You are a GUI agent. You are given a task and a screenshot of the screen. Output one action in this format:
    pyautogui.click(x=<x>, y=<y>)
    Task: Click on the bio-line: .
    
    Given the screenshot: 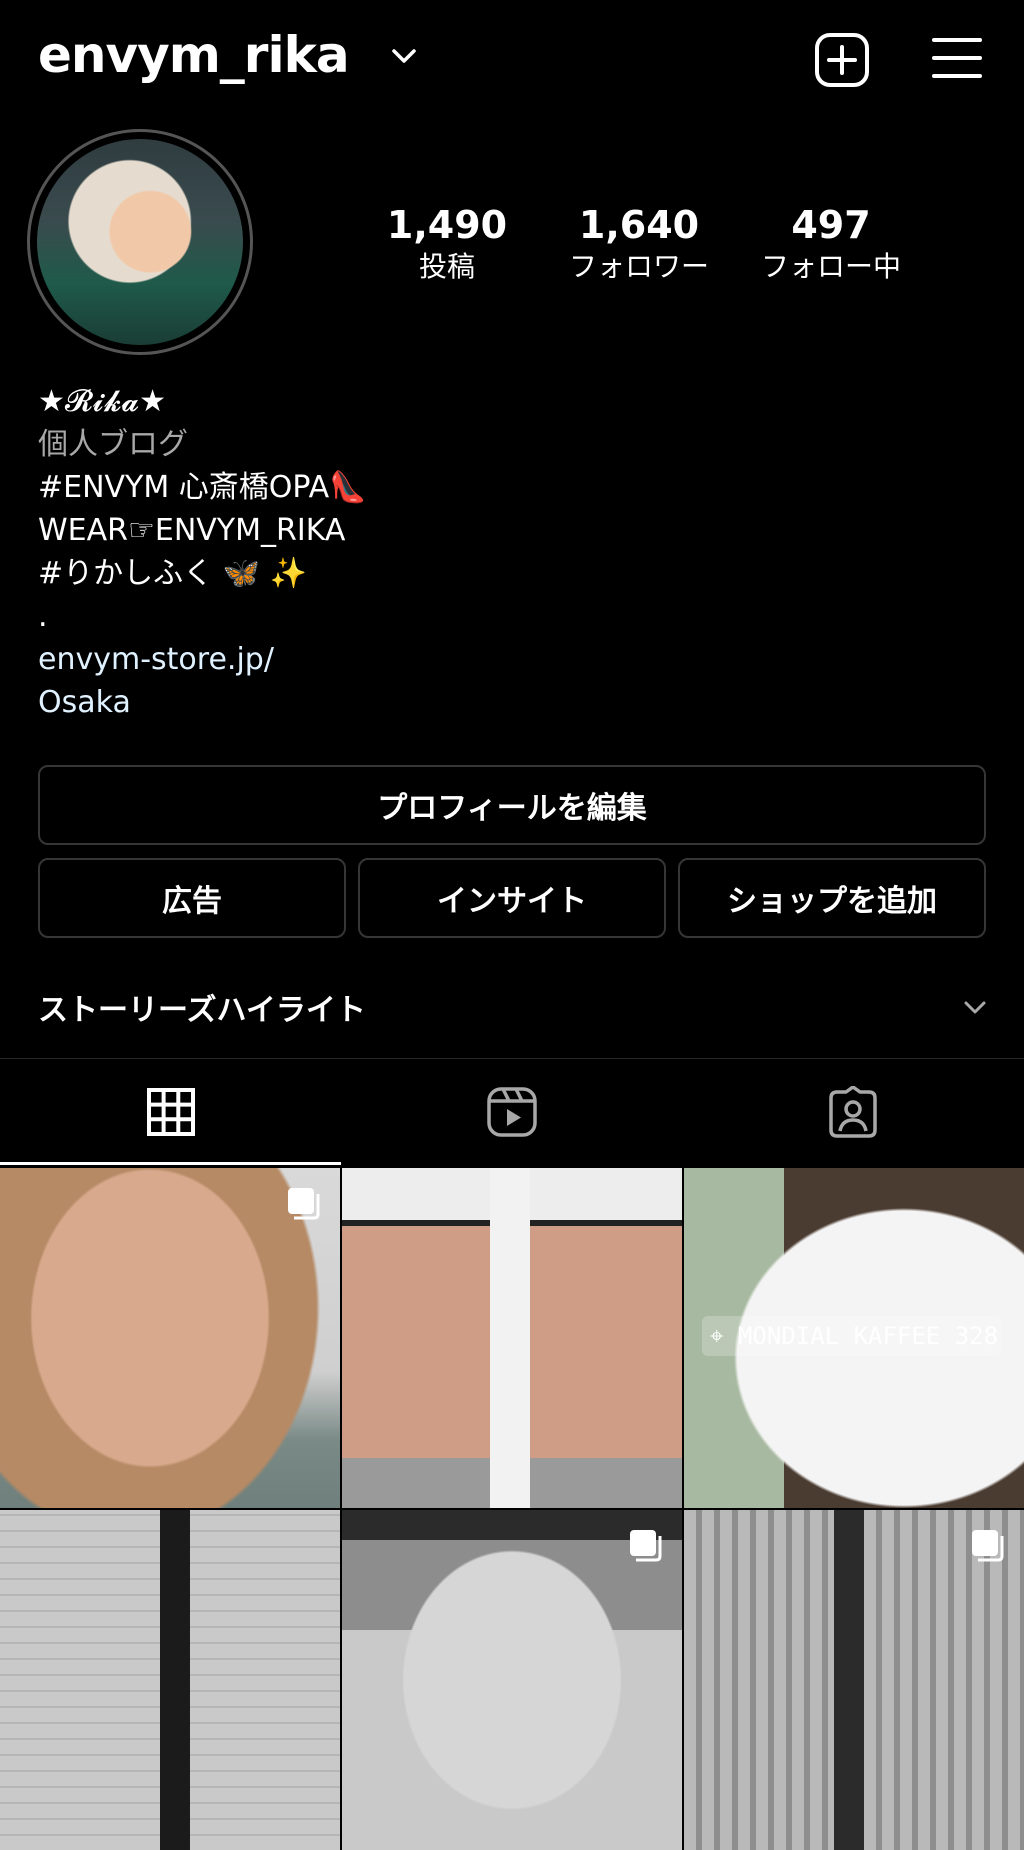 What is the action you would take?
    pyautogui.click(x=43, y=616)
    